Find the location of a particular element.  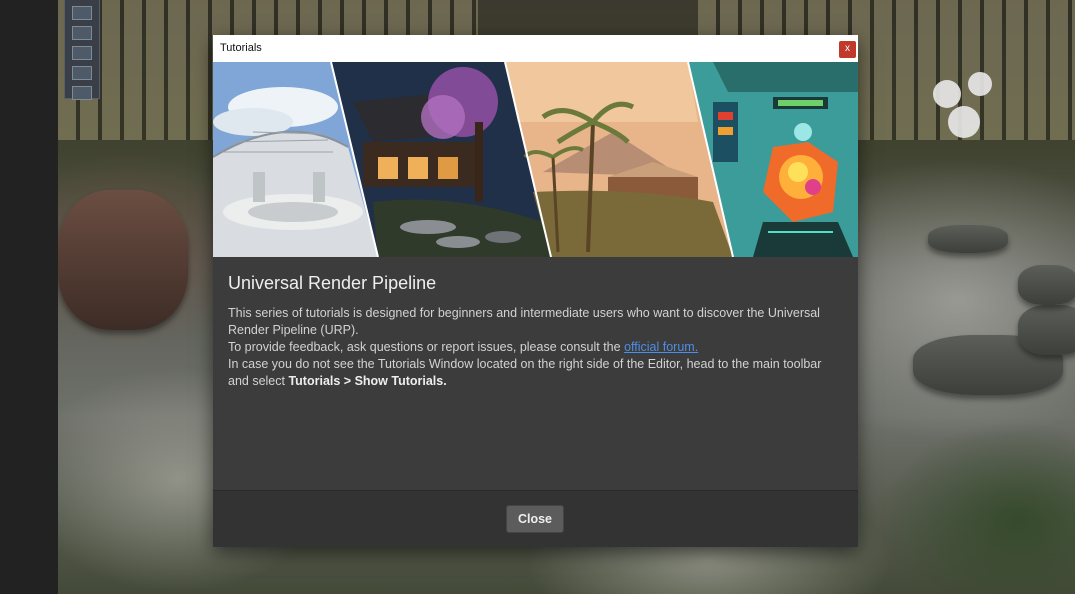

garden-planter is located at coordinates (123, 260).